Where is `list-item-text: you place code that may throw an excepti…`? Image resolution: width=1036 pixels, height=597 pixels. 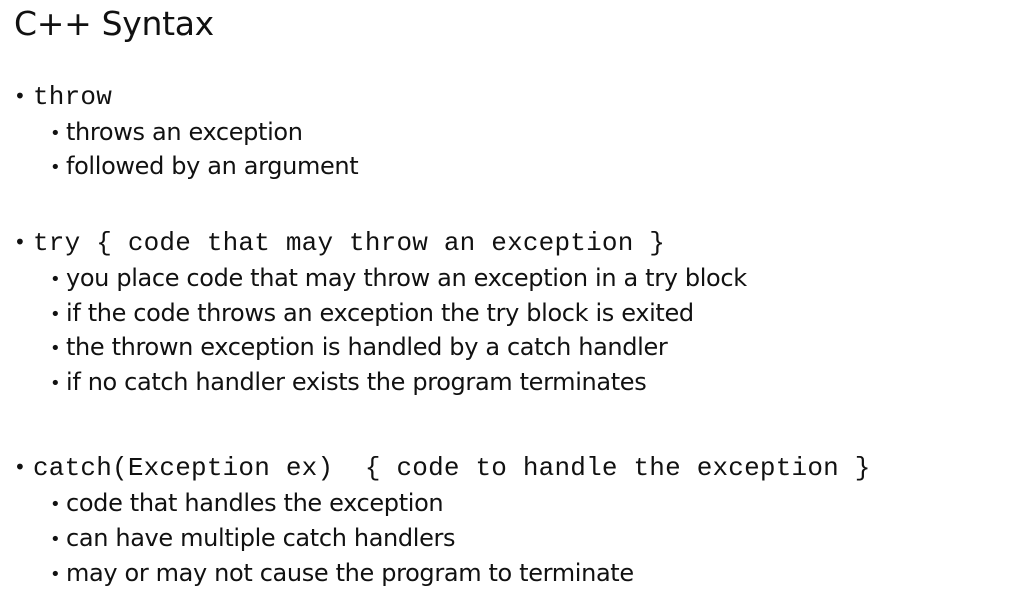 list-item-text: you place code that may throw an excepti… is located at coordinates (406, 278).